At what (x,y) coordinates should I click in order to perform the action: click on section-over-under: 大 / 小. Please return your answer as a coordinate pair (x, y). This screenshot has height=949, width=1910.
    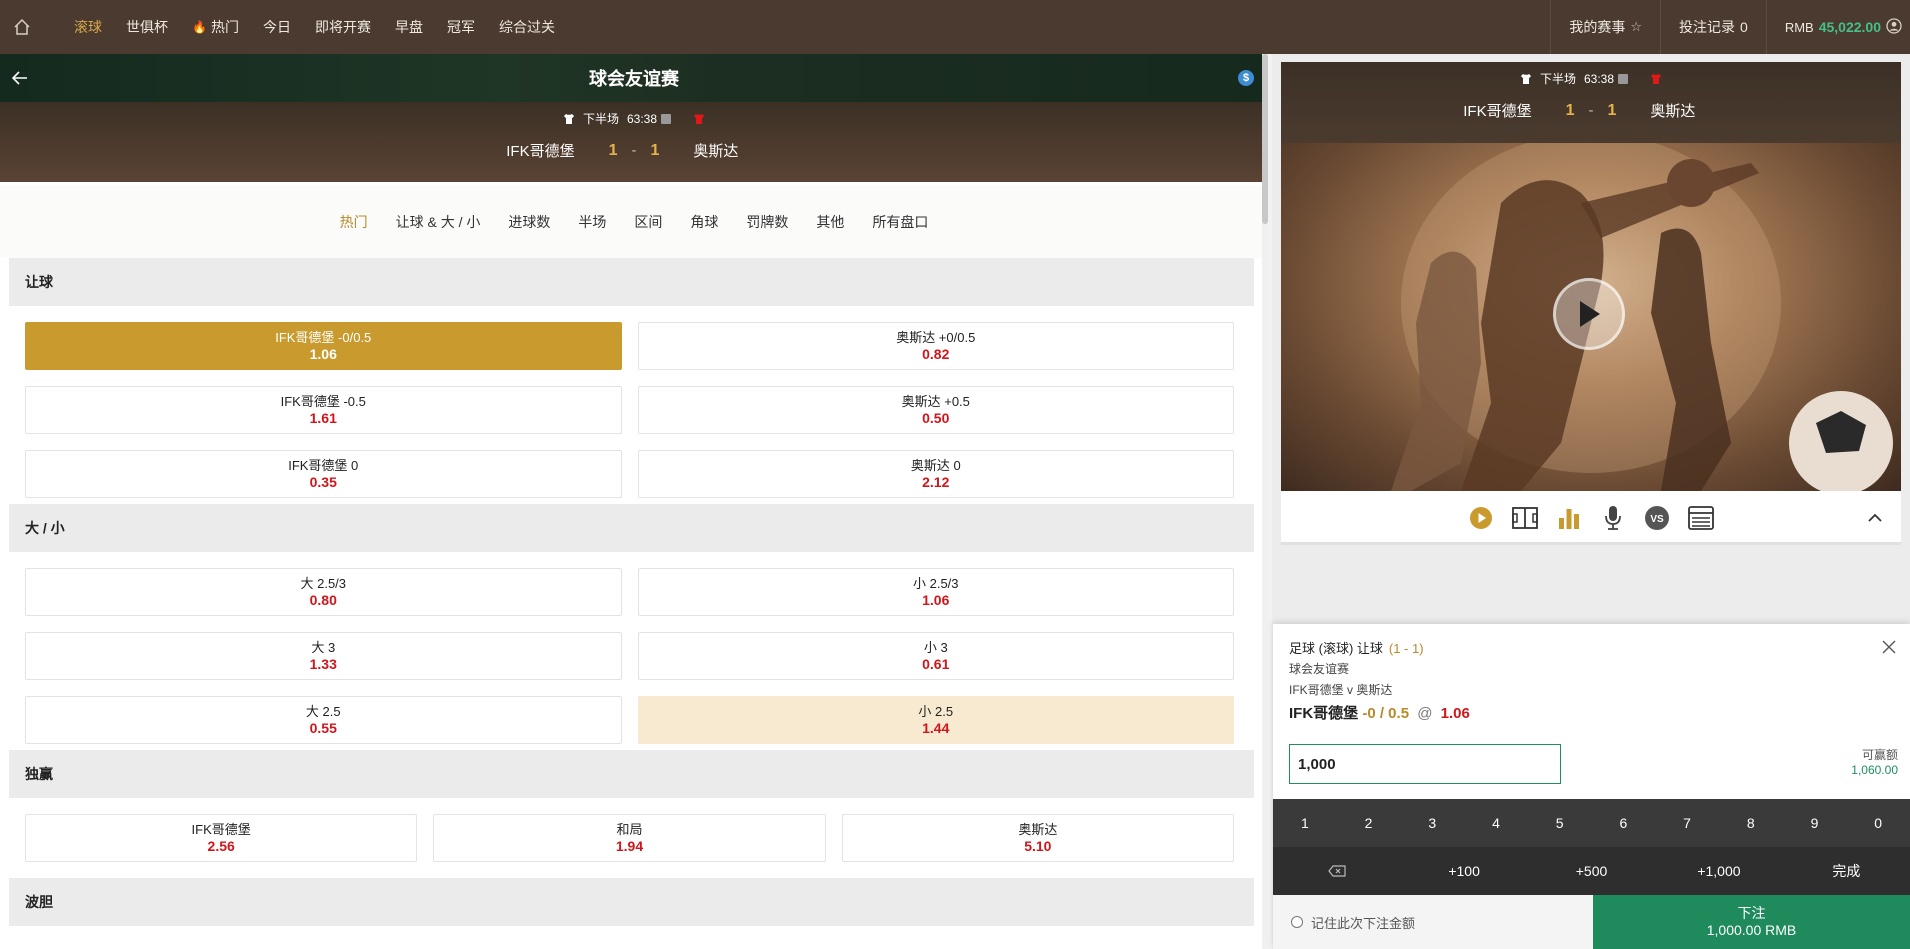
    Looking at the image, I should click on (631, 528).